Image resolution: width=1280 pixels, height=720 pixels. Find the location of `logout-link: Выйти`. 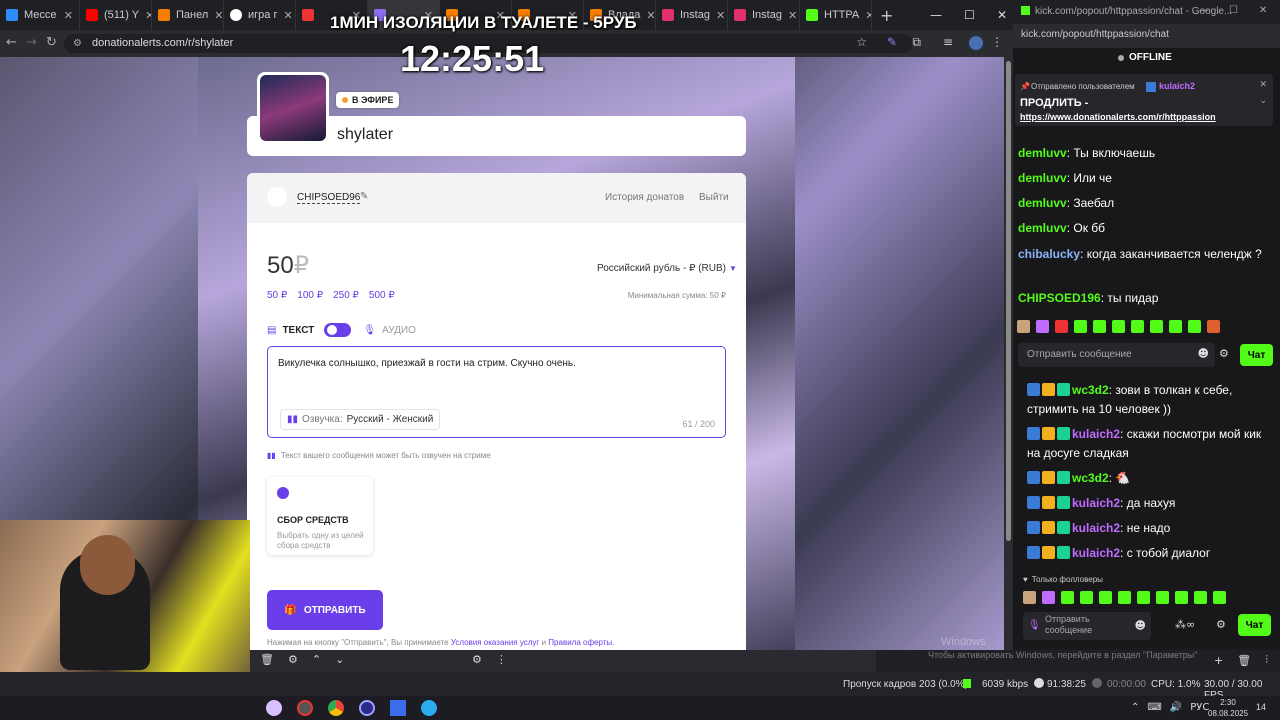

logout-link: Выйти is located at coordinates (714, 197).